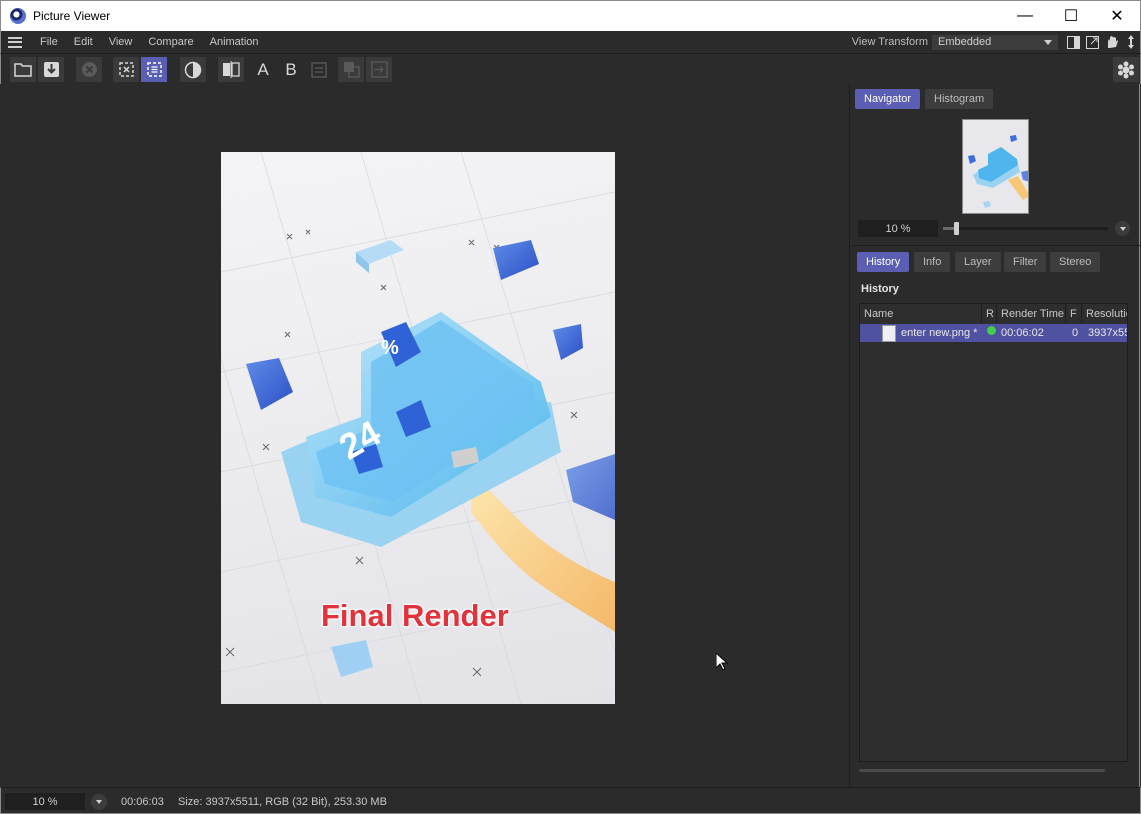  I want to click on ab-compare-icon, so click(231, 69).